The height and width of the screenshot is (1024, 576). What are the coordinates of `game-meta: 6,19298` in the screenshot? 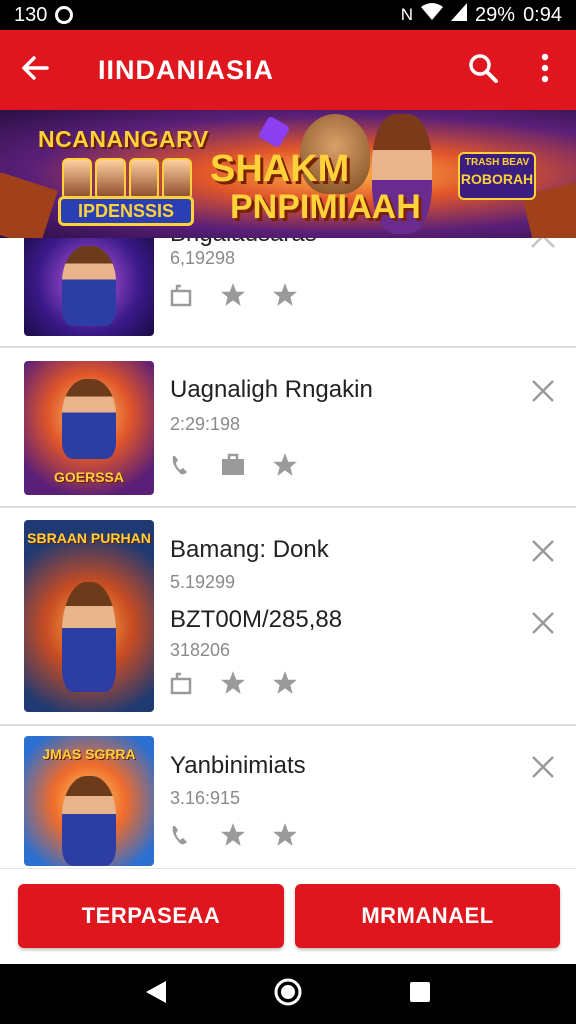 It's located at (203, 258).